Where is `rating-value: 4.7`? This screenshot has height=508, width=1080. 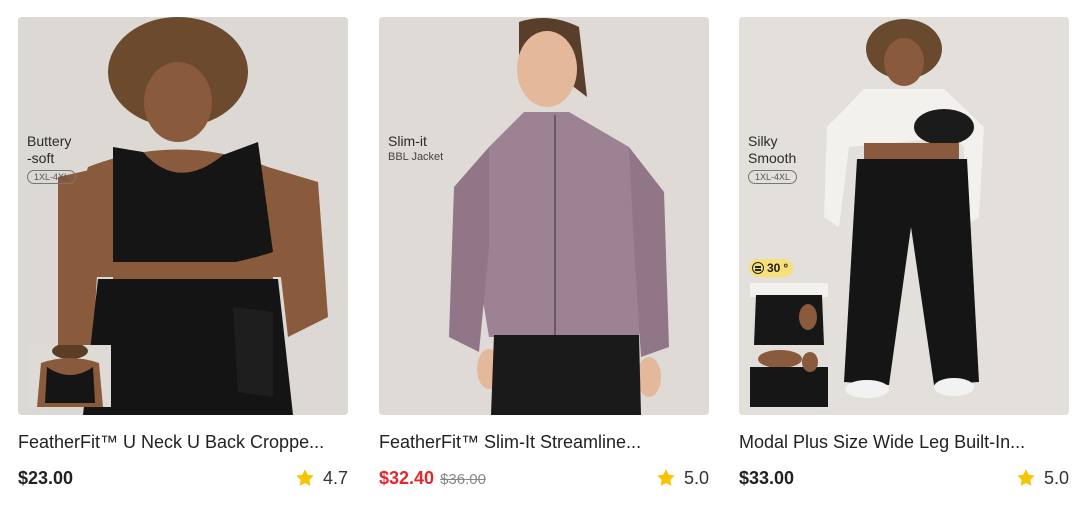 rating-value: 4.7 is located at coordinates (335, 477).